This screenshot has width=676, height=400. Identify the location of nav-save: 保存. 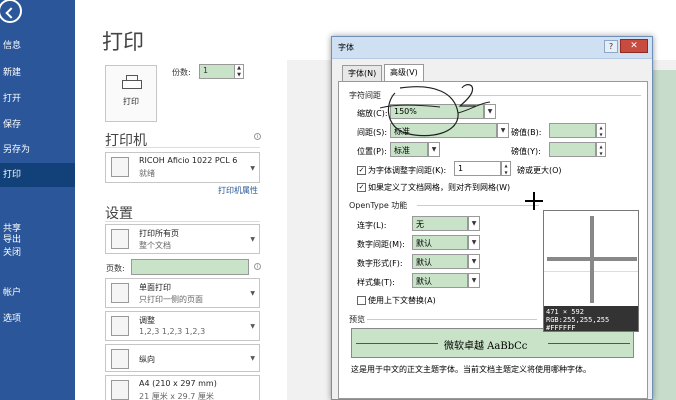
(37, 125).